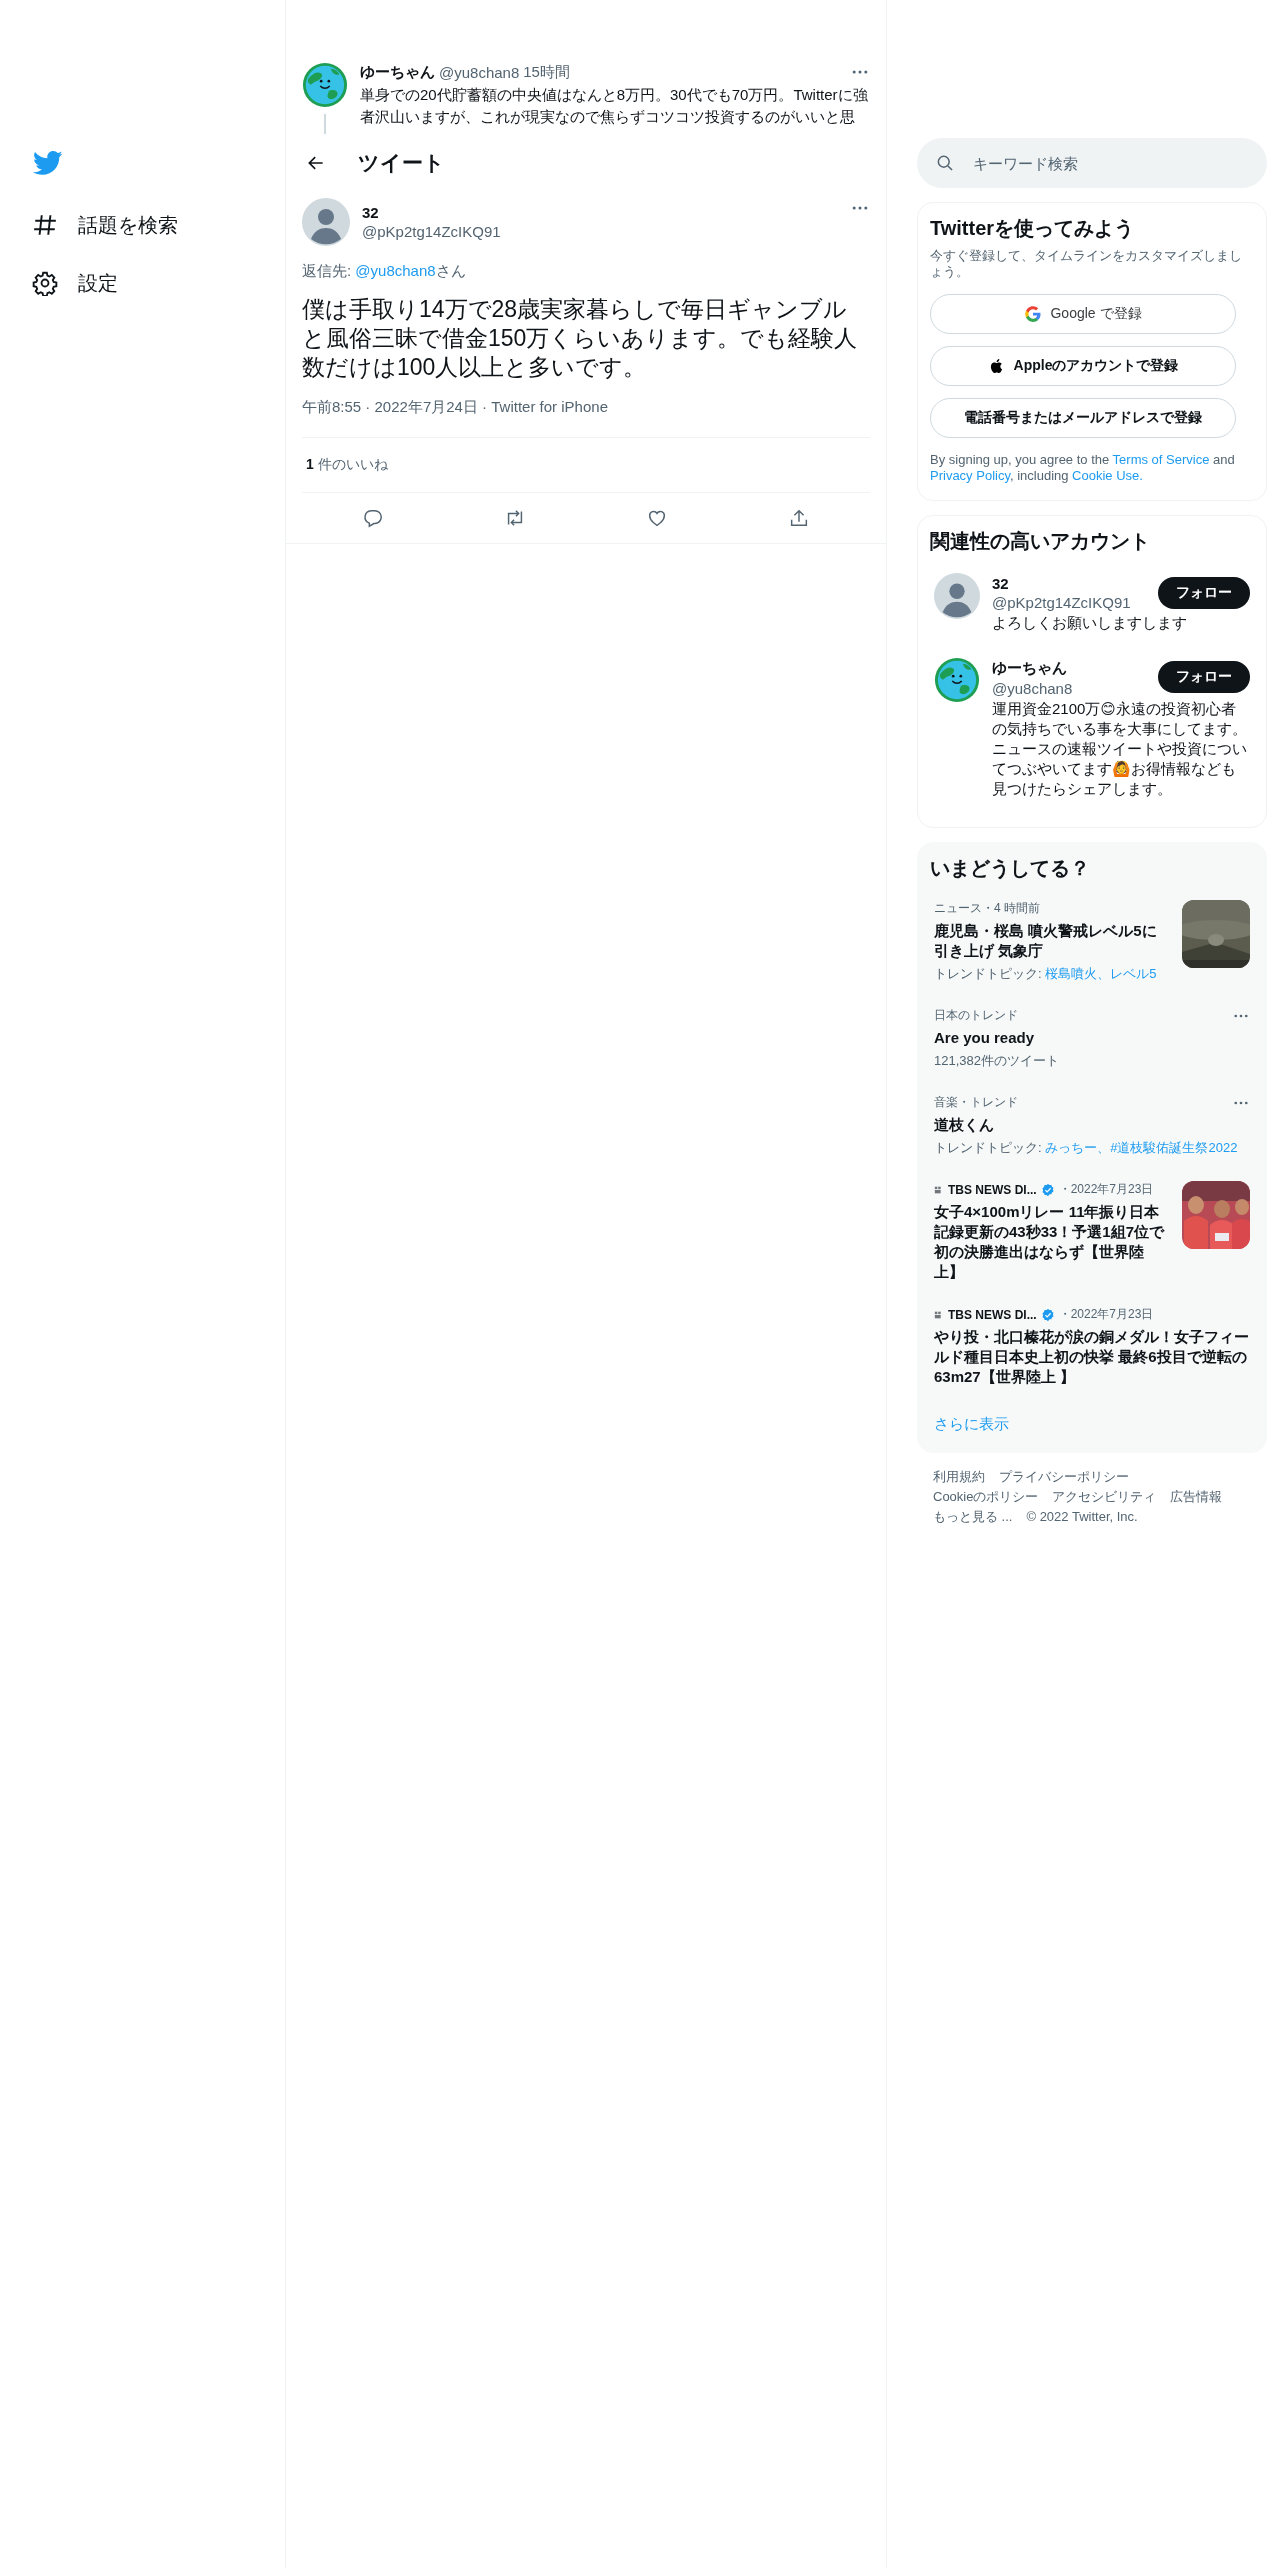 This screenshot has height=2568, width=1284. I want to click on nav-item: 設定, so click(79, 283).